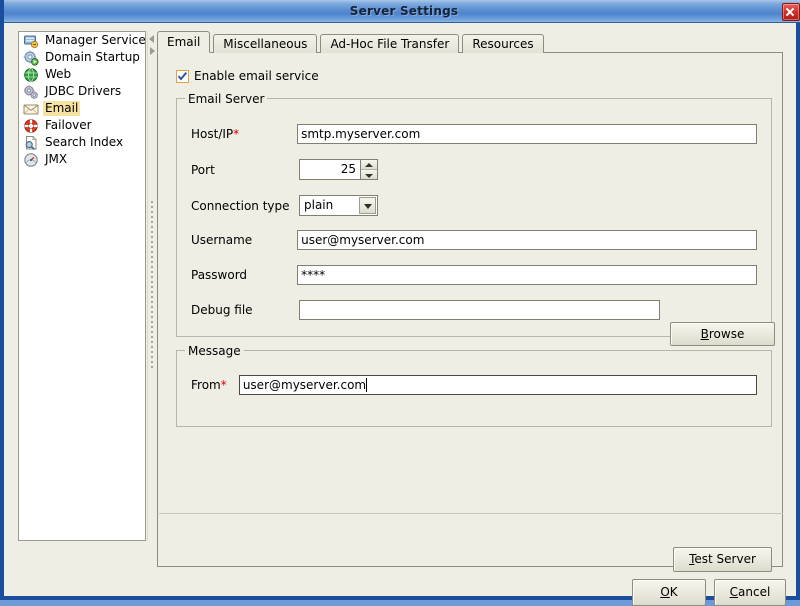  Describe the element at coordinates (68, 125) in the screenshot. I see `sidebar-item-label: Failover` at that location.